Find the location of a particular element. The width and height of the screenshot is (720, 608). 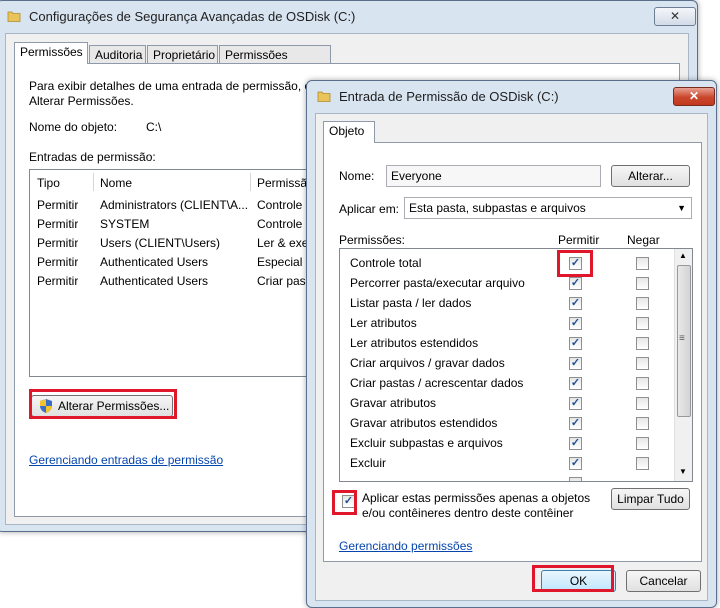

list-item: Percorrer pasta/executar arquivo ✓ is located at coordinates (505, 283).